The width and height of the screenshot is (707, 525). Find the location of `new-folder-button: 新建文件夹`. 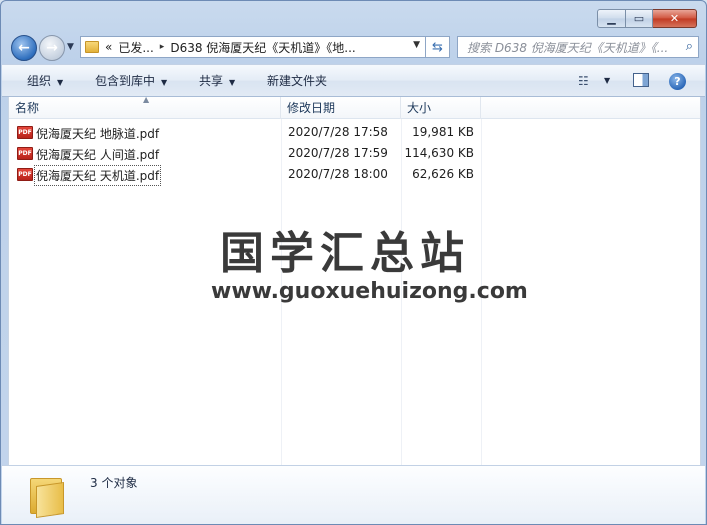

new-folder-button: 新建文件夹 is located at coordinates (297, 80).